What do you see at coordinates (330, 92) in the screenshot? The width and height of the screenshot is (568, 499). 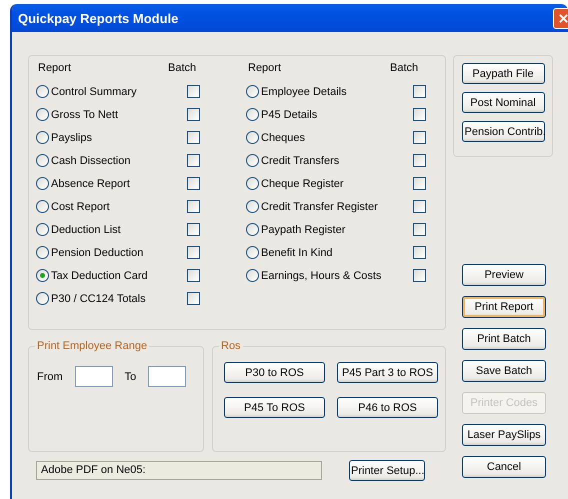 I see `radio-label: Employee Details` at bounding box center [330, 92].